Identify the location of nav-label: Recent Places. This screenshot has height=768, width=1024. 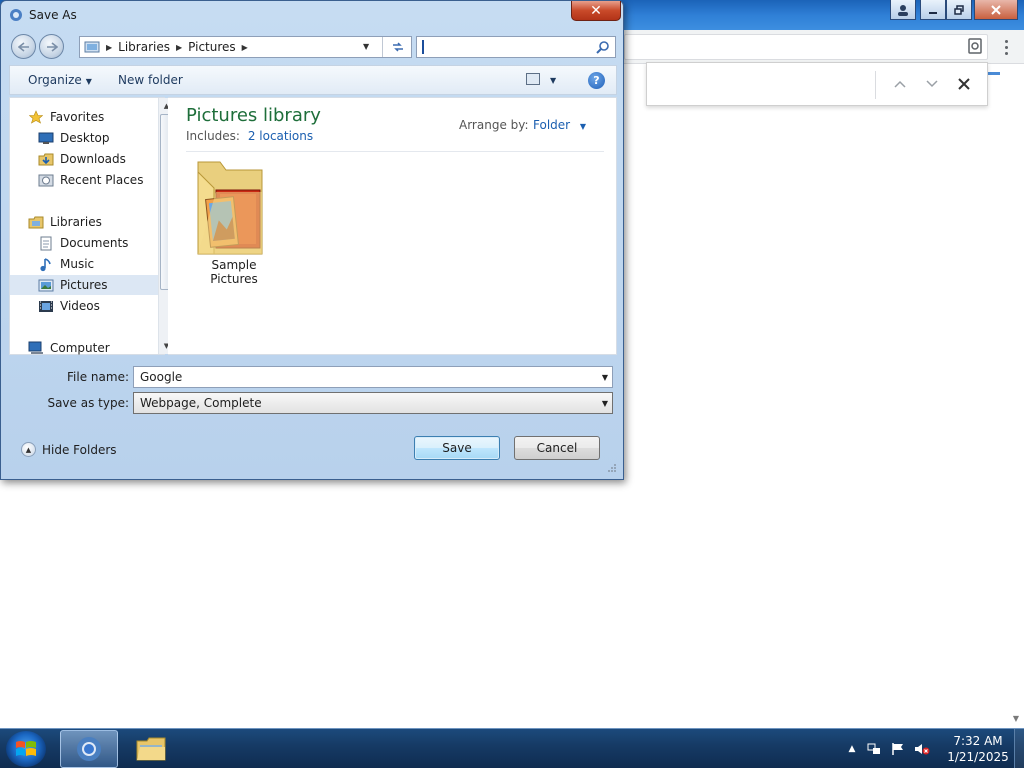
(102, 180).